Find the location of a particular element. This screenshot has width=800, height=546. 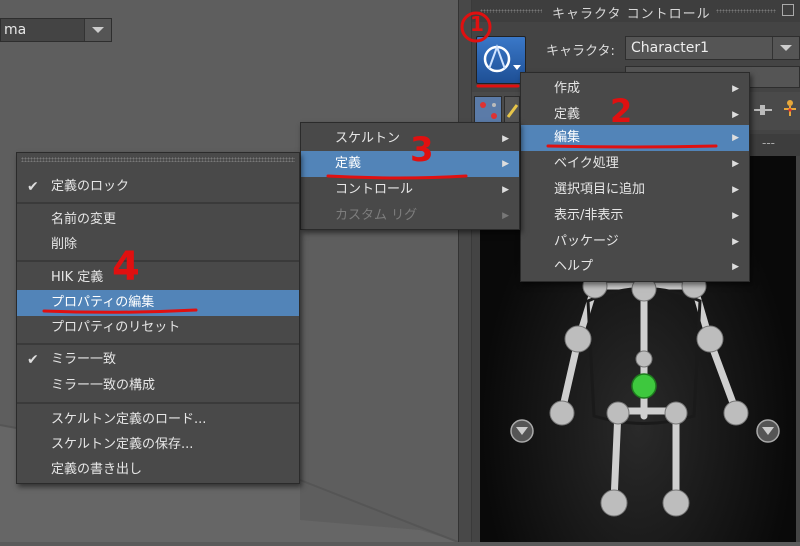

annotation-circle is located at coordinates (476, 27).